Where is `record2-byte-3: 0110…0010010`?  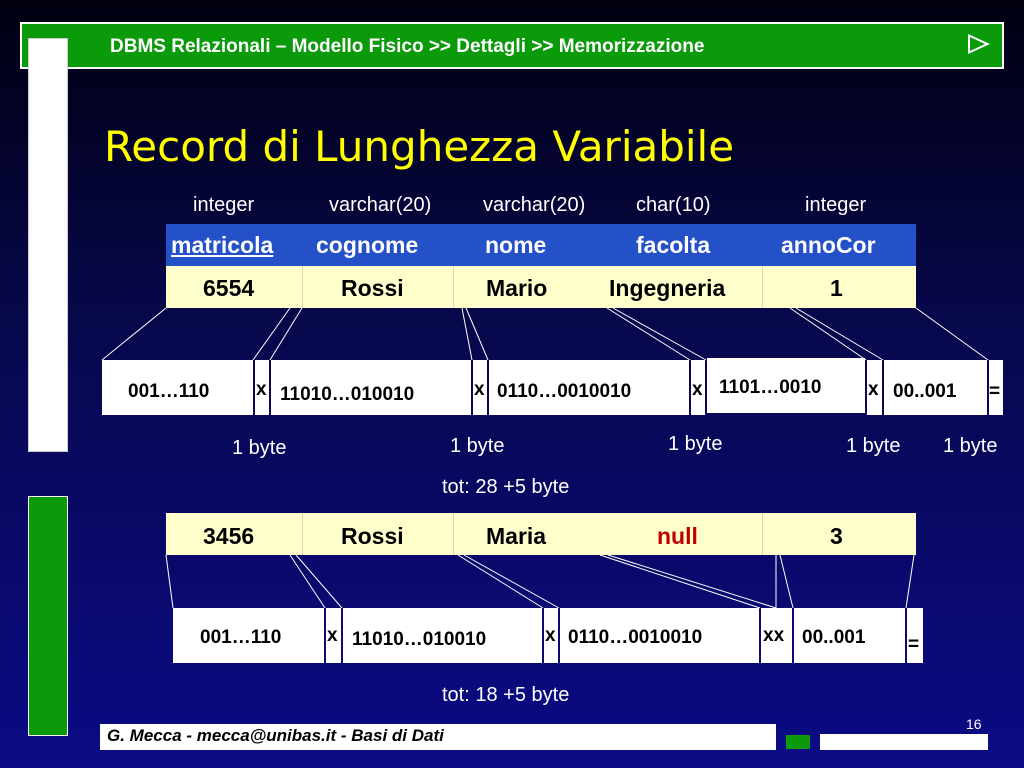 record2-byte-3: 0110…0010010 is located at coordinates (635, 637).